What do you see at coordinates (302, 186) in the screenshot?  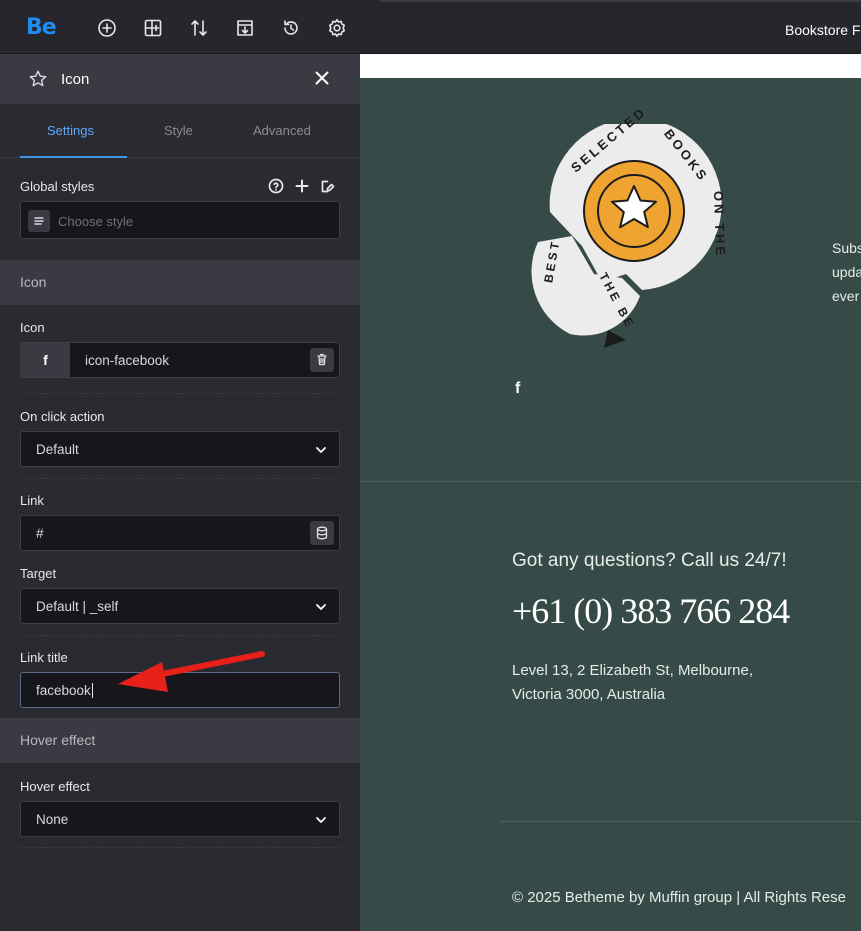 I see `add-style-icon` at bounding box center [302, 186].